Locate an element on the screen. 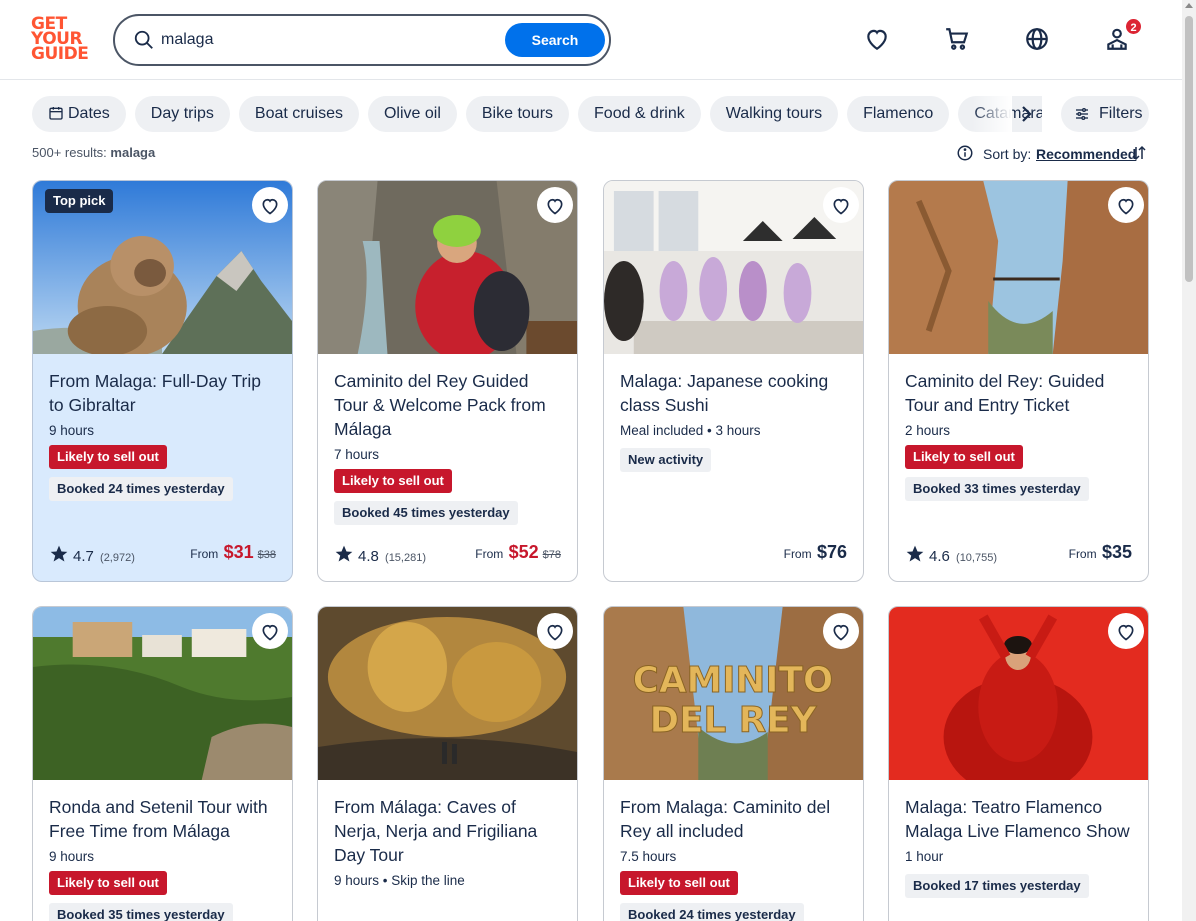 The width and height of the screenshot is (1196, 921). booked-badge: Booked 24 times yesterday is located at coordinates (141, 489).